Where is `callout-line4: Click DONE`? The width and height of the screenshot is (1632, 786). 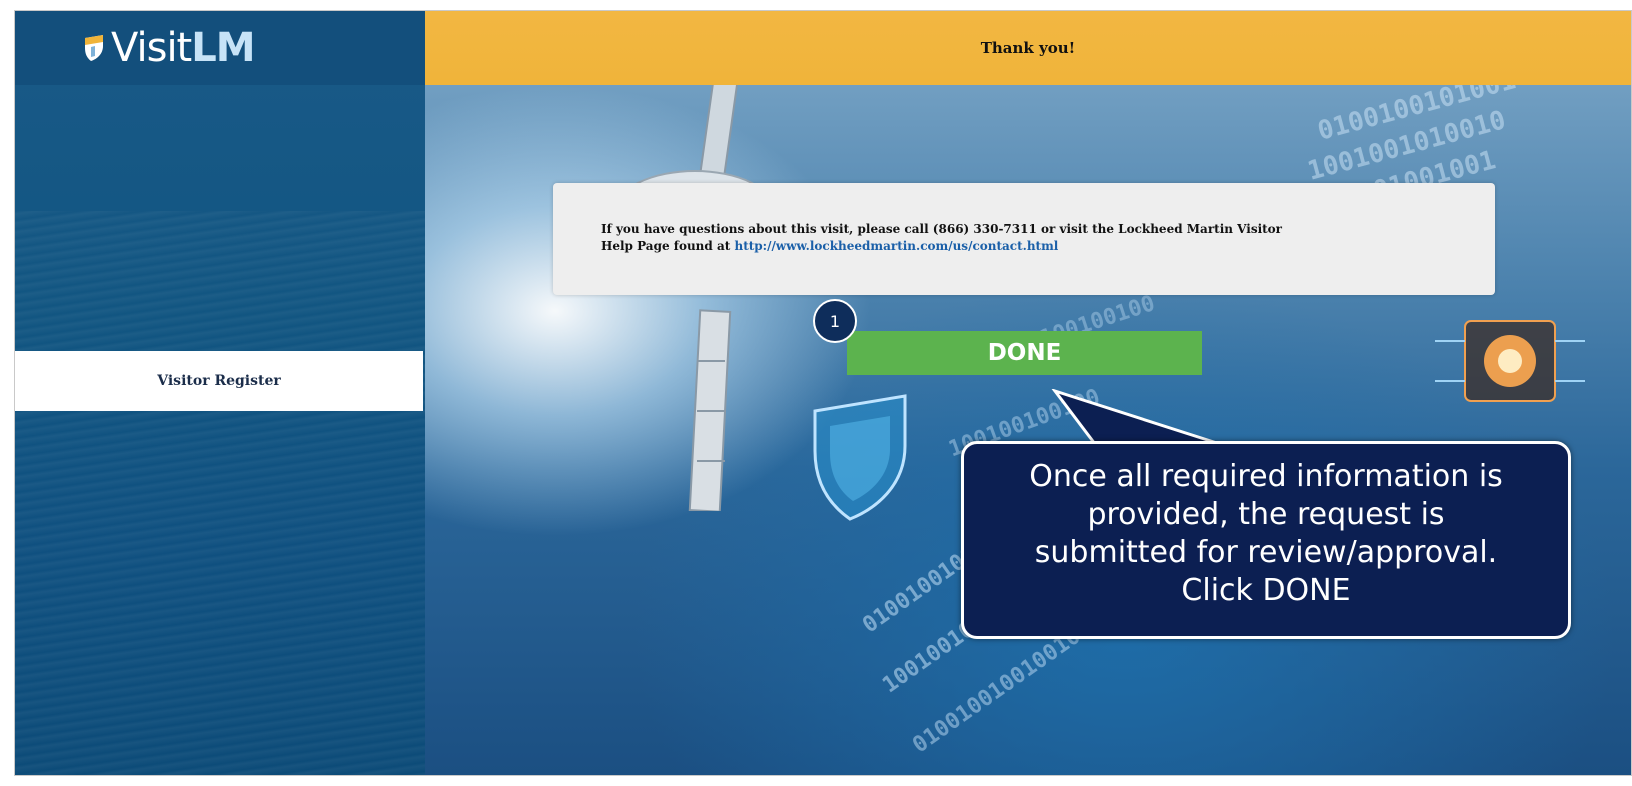
callout-line4: Click DONE is located at coordinates (1266, 590).